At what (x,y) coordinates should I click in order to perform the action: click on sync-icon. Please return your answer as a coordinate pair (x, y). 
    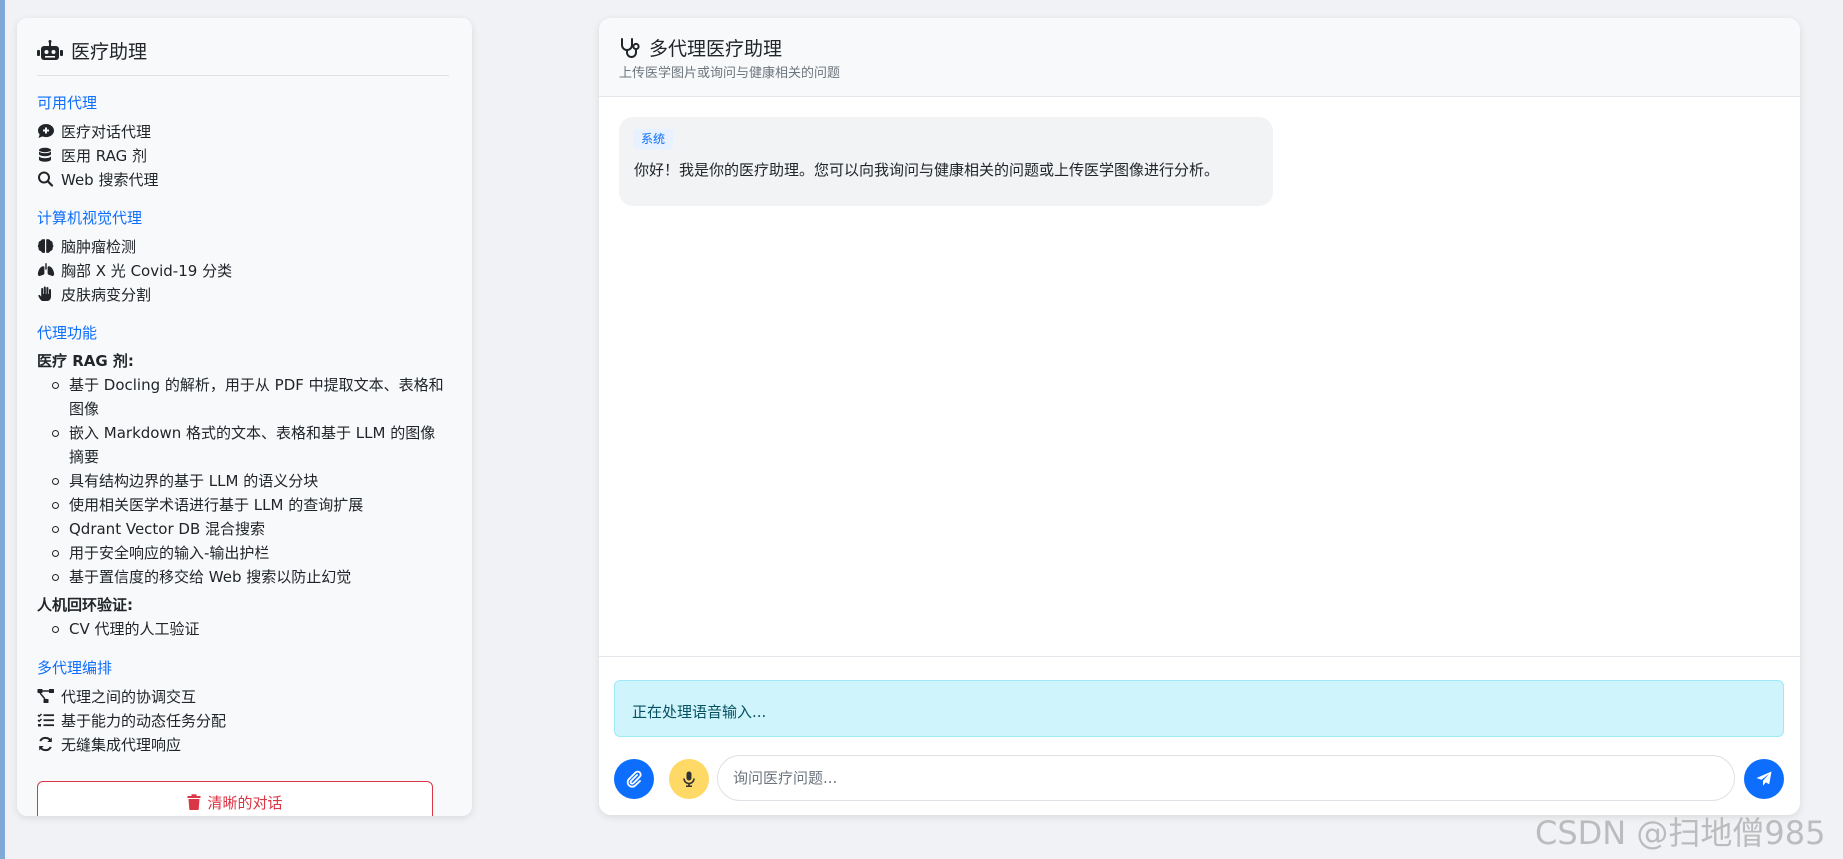
    Looking at the image, I should click on (45, 744).